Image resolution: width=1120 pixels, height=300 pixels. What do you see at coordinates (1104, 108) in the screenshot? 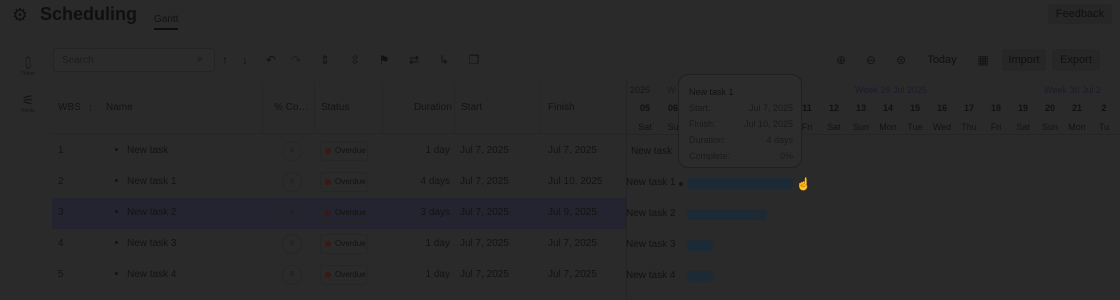
I see `timeline-day: 2` at bounding box center [1104, 108].